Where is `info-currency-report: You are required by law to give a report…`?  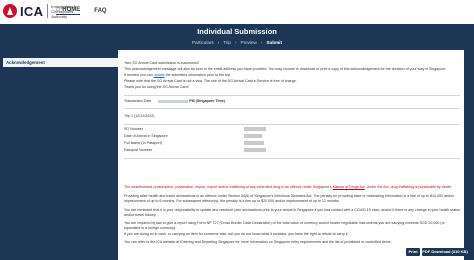 info-currency-report: You are required by law to give a report… is located at coordinates (284, 225).